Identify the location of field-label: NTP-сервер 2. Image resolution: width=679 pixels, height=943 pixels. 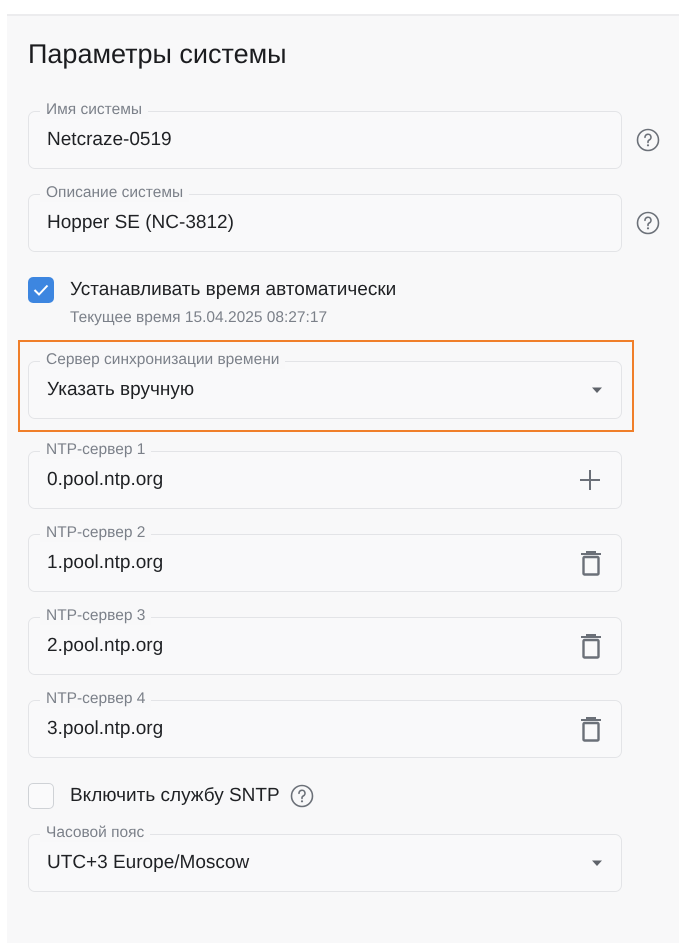
(96, 533).